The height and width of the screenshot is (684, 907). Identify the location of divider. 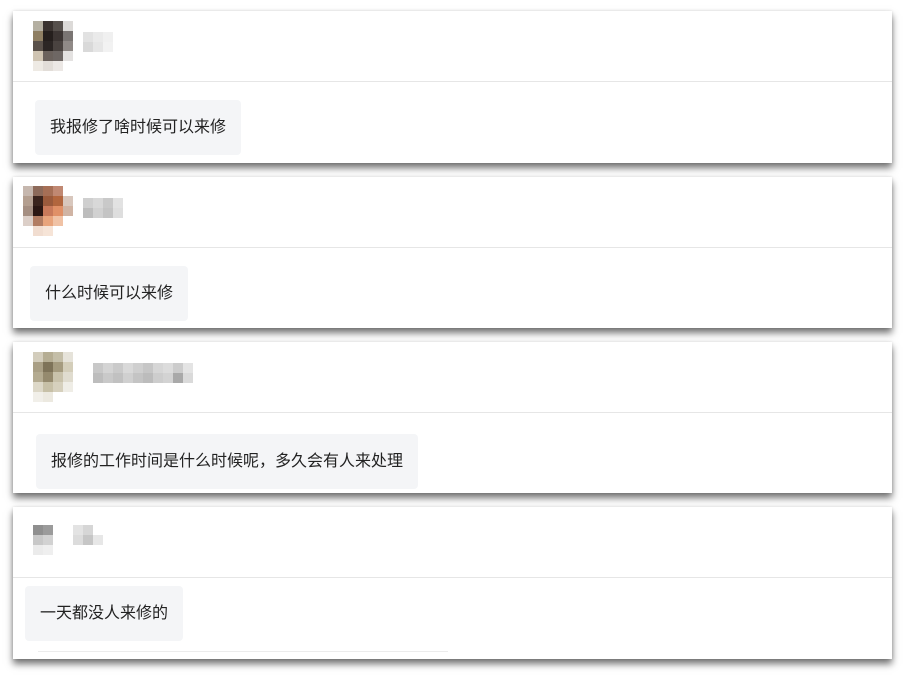
(243, 651).